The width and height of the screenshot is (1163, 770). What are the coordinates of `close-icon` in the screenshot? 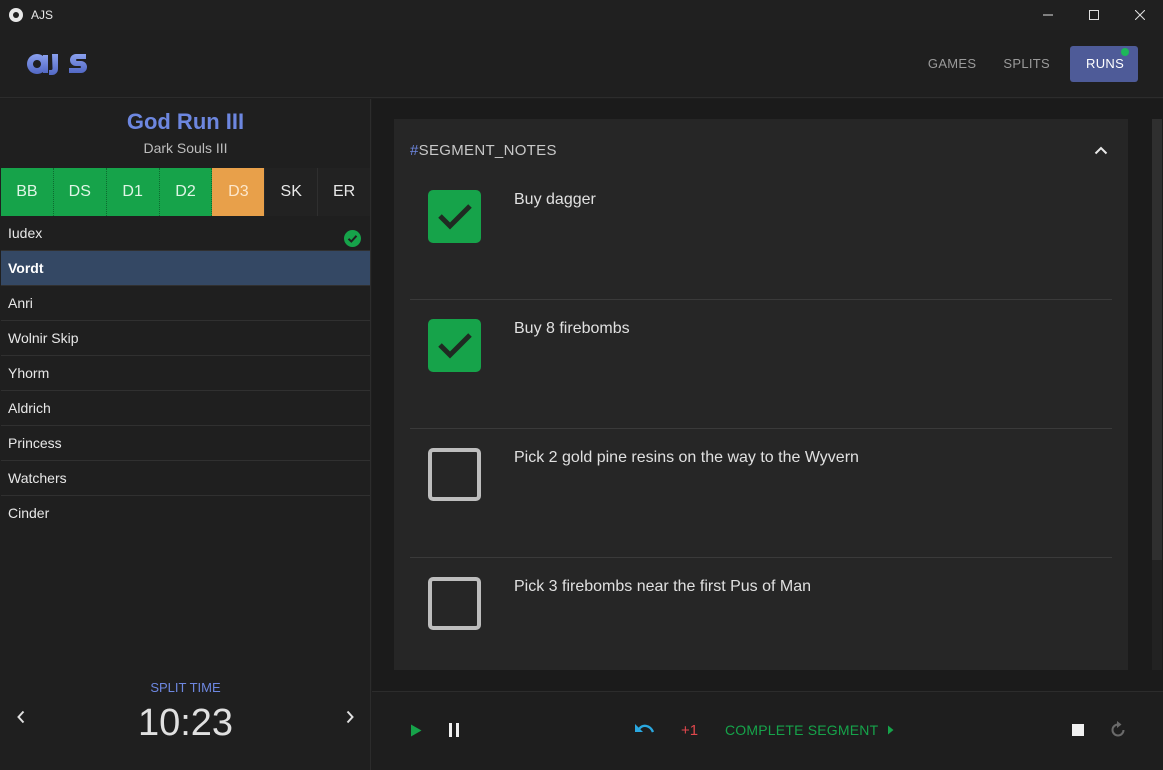 It's located at (1140, 15).